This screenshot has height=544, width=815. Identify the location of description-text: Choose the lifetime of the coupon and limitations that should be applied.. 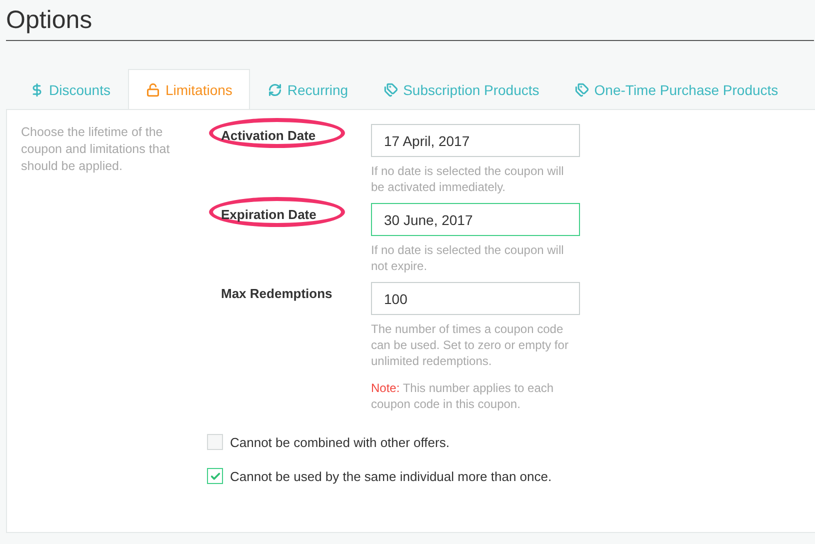
(96, 149).